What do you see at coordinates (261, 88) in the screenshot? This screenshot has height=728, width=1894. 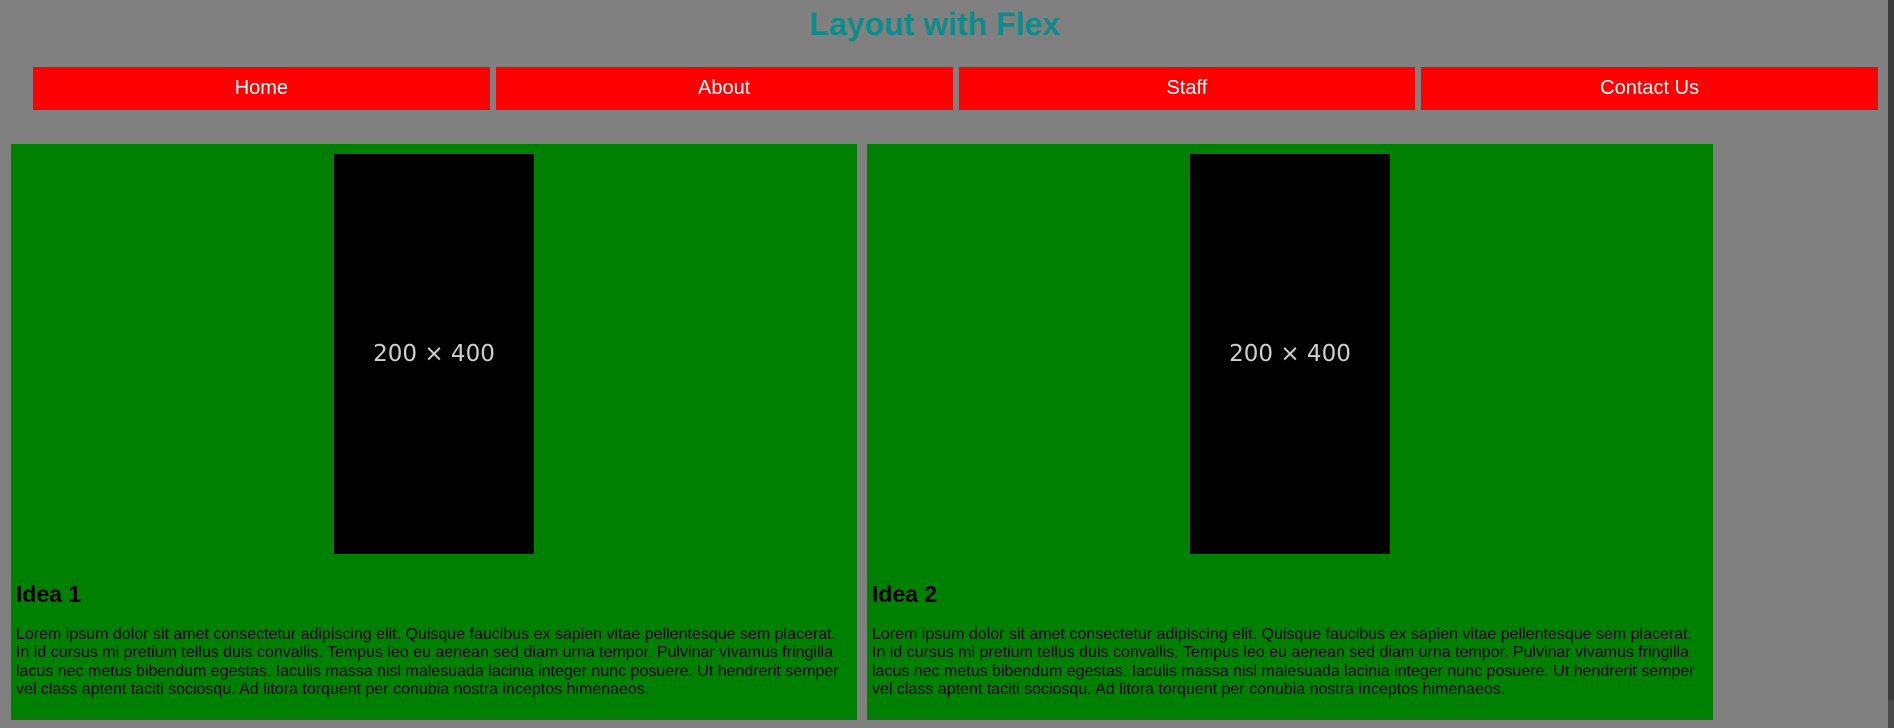 I see `nav-item-home: Home` at bounding box center [261, 88].